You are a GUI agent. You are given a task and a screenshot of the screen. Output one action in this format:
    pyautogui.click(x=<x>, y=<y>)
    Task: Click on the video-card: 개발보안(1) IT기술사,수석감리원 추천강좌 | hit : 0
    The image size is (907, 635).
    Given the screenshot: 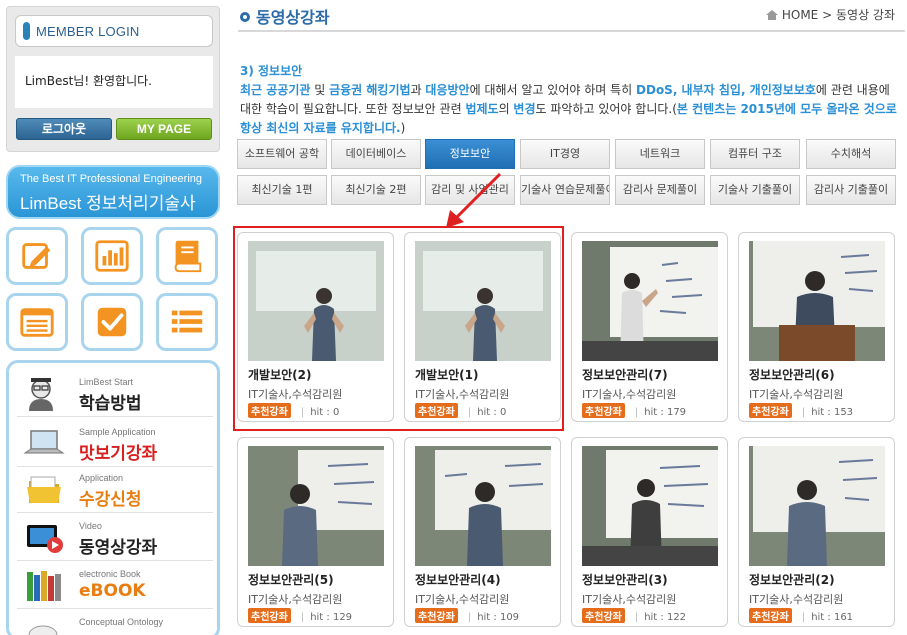 What is the action you would take?
    pyautogui.click(x=482, y=327)
    